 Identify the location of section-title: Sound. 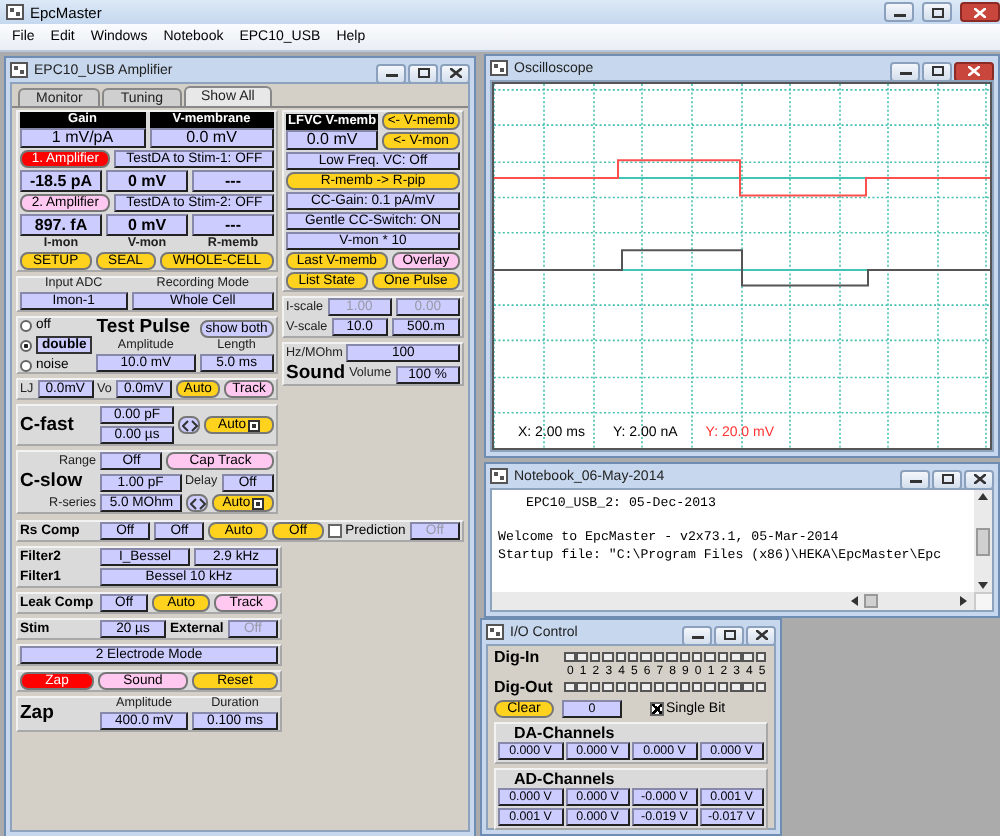
(316, 374).